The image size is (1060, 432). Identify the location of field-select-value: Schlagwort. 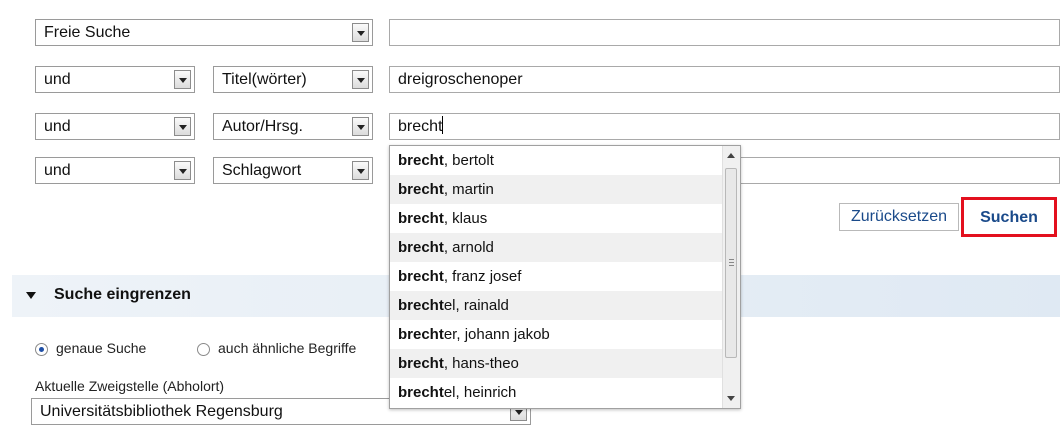
(262, 170).